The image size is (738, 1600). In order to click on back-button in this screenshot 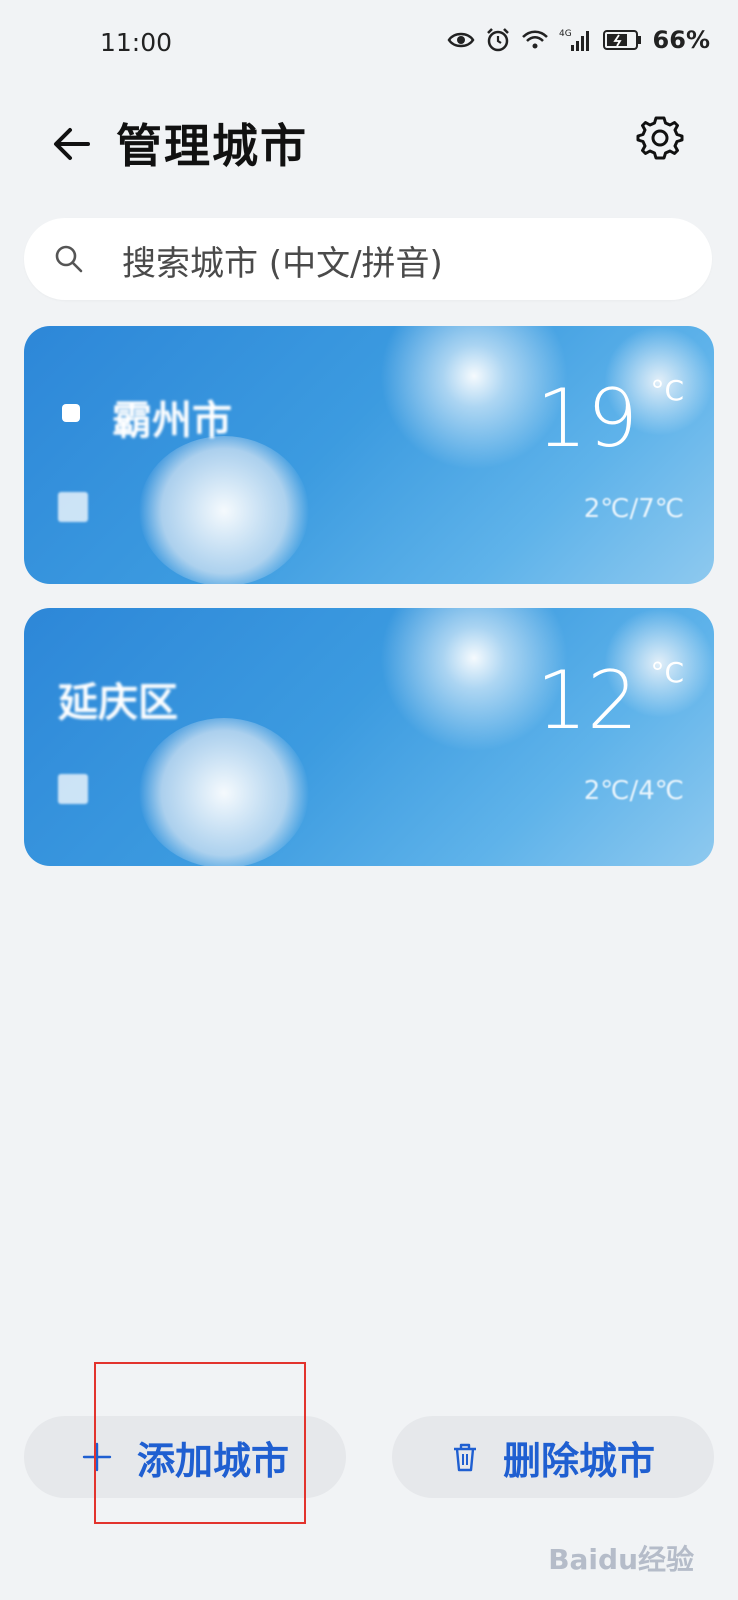, I will do `click(74, 144)`.